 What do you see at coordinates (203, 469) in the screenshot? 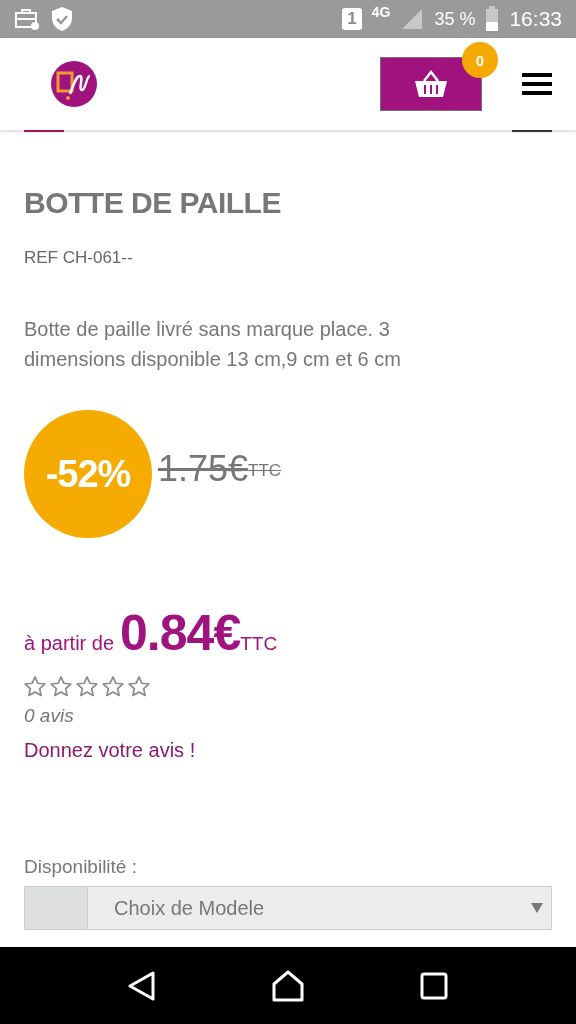
I see `old-price: 1.75€` at bounding box center [203, 469].